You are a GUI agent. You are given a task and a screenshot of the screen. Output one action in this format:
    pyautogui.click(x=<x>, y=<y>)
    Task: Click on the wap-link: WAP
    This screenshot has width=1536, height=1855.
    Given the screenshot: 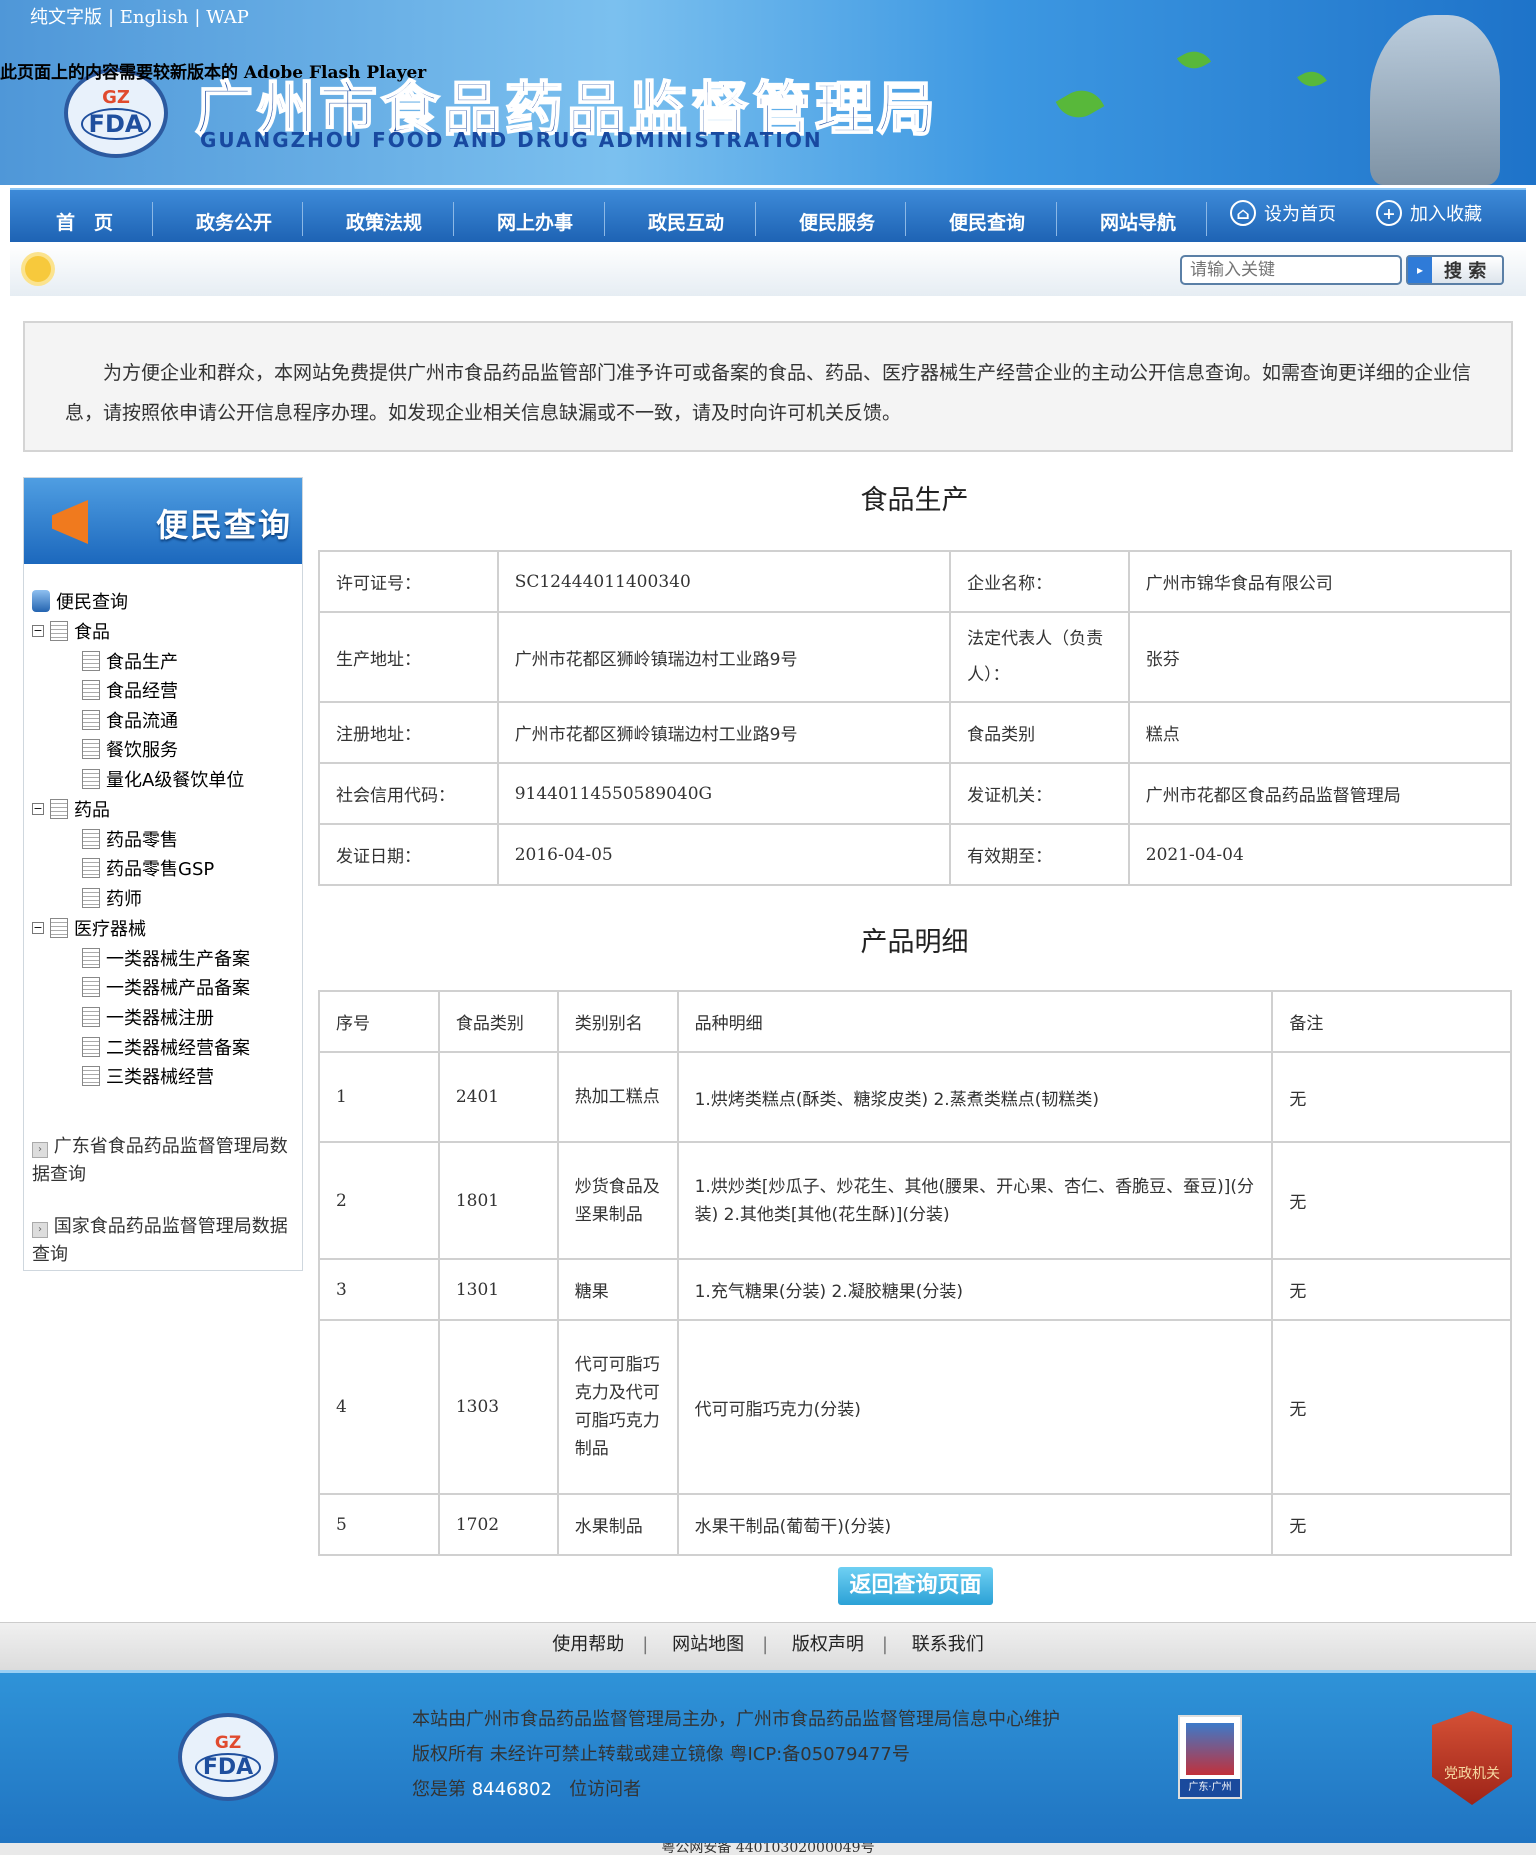 What is the action you would take?
    pyautogui.click(x=227, y=17)
    